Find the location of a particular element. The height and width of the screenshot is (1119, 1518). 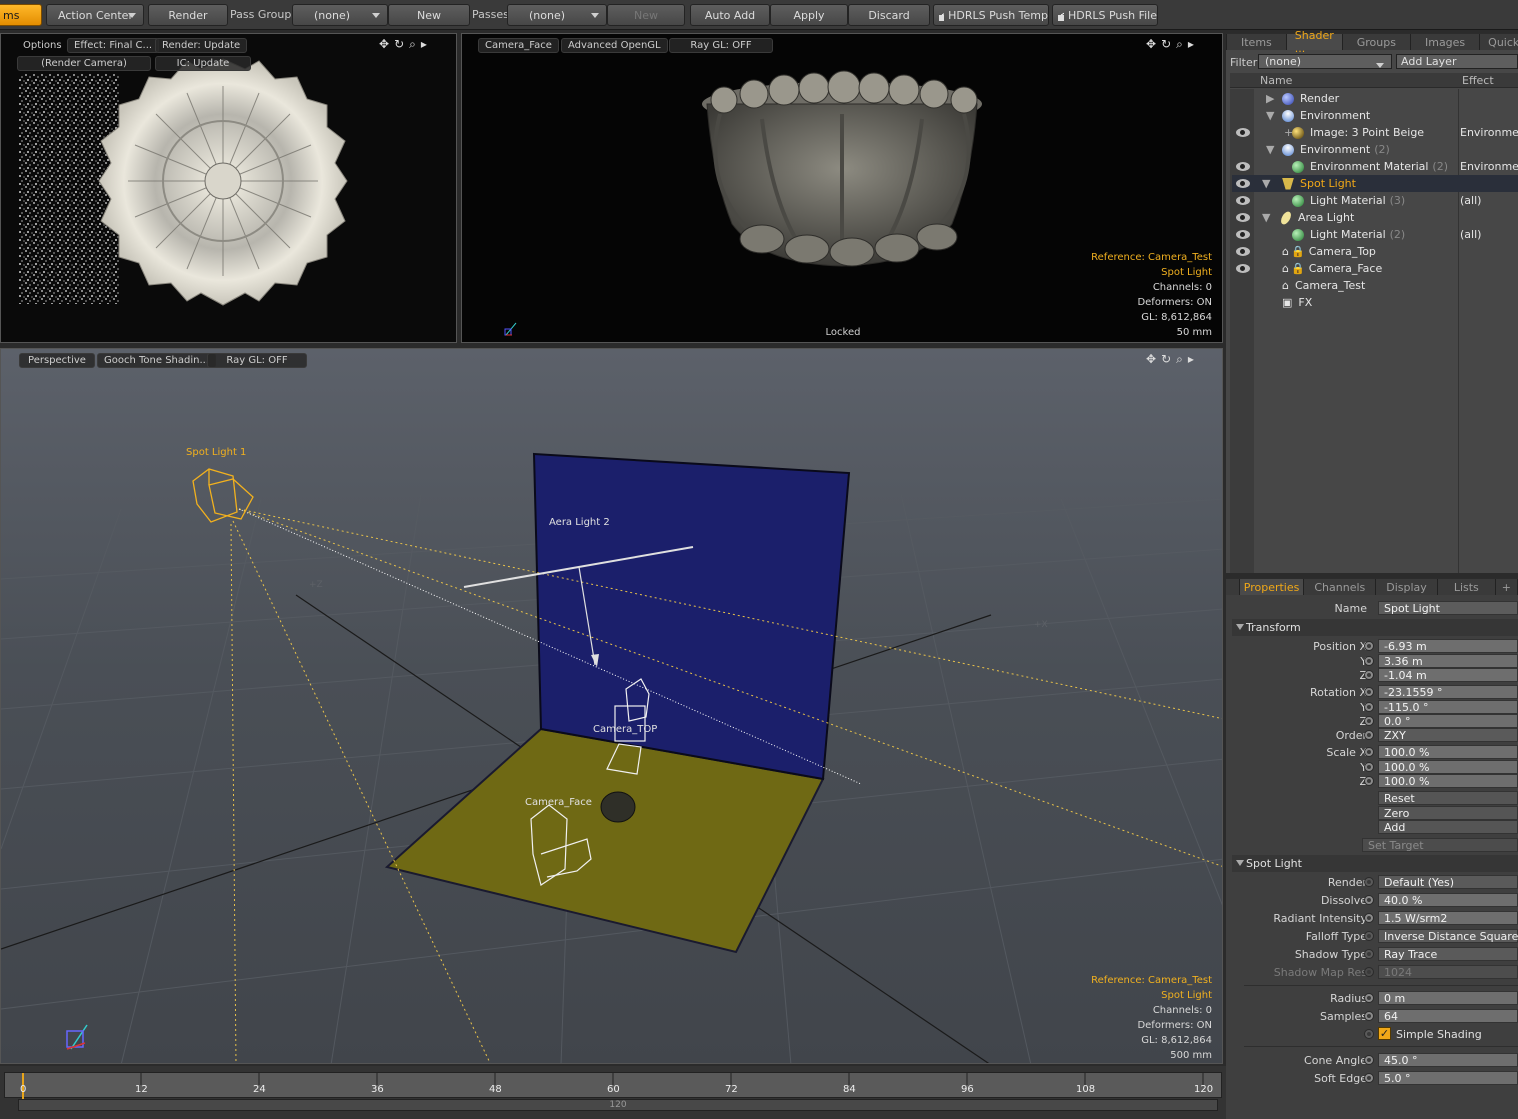

expand-arrow-icon: ▶ is located at coordinates (1272, 98).